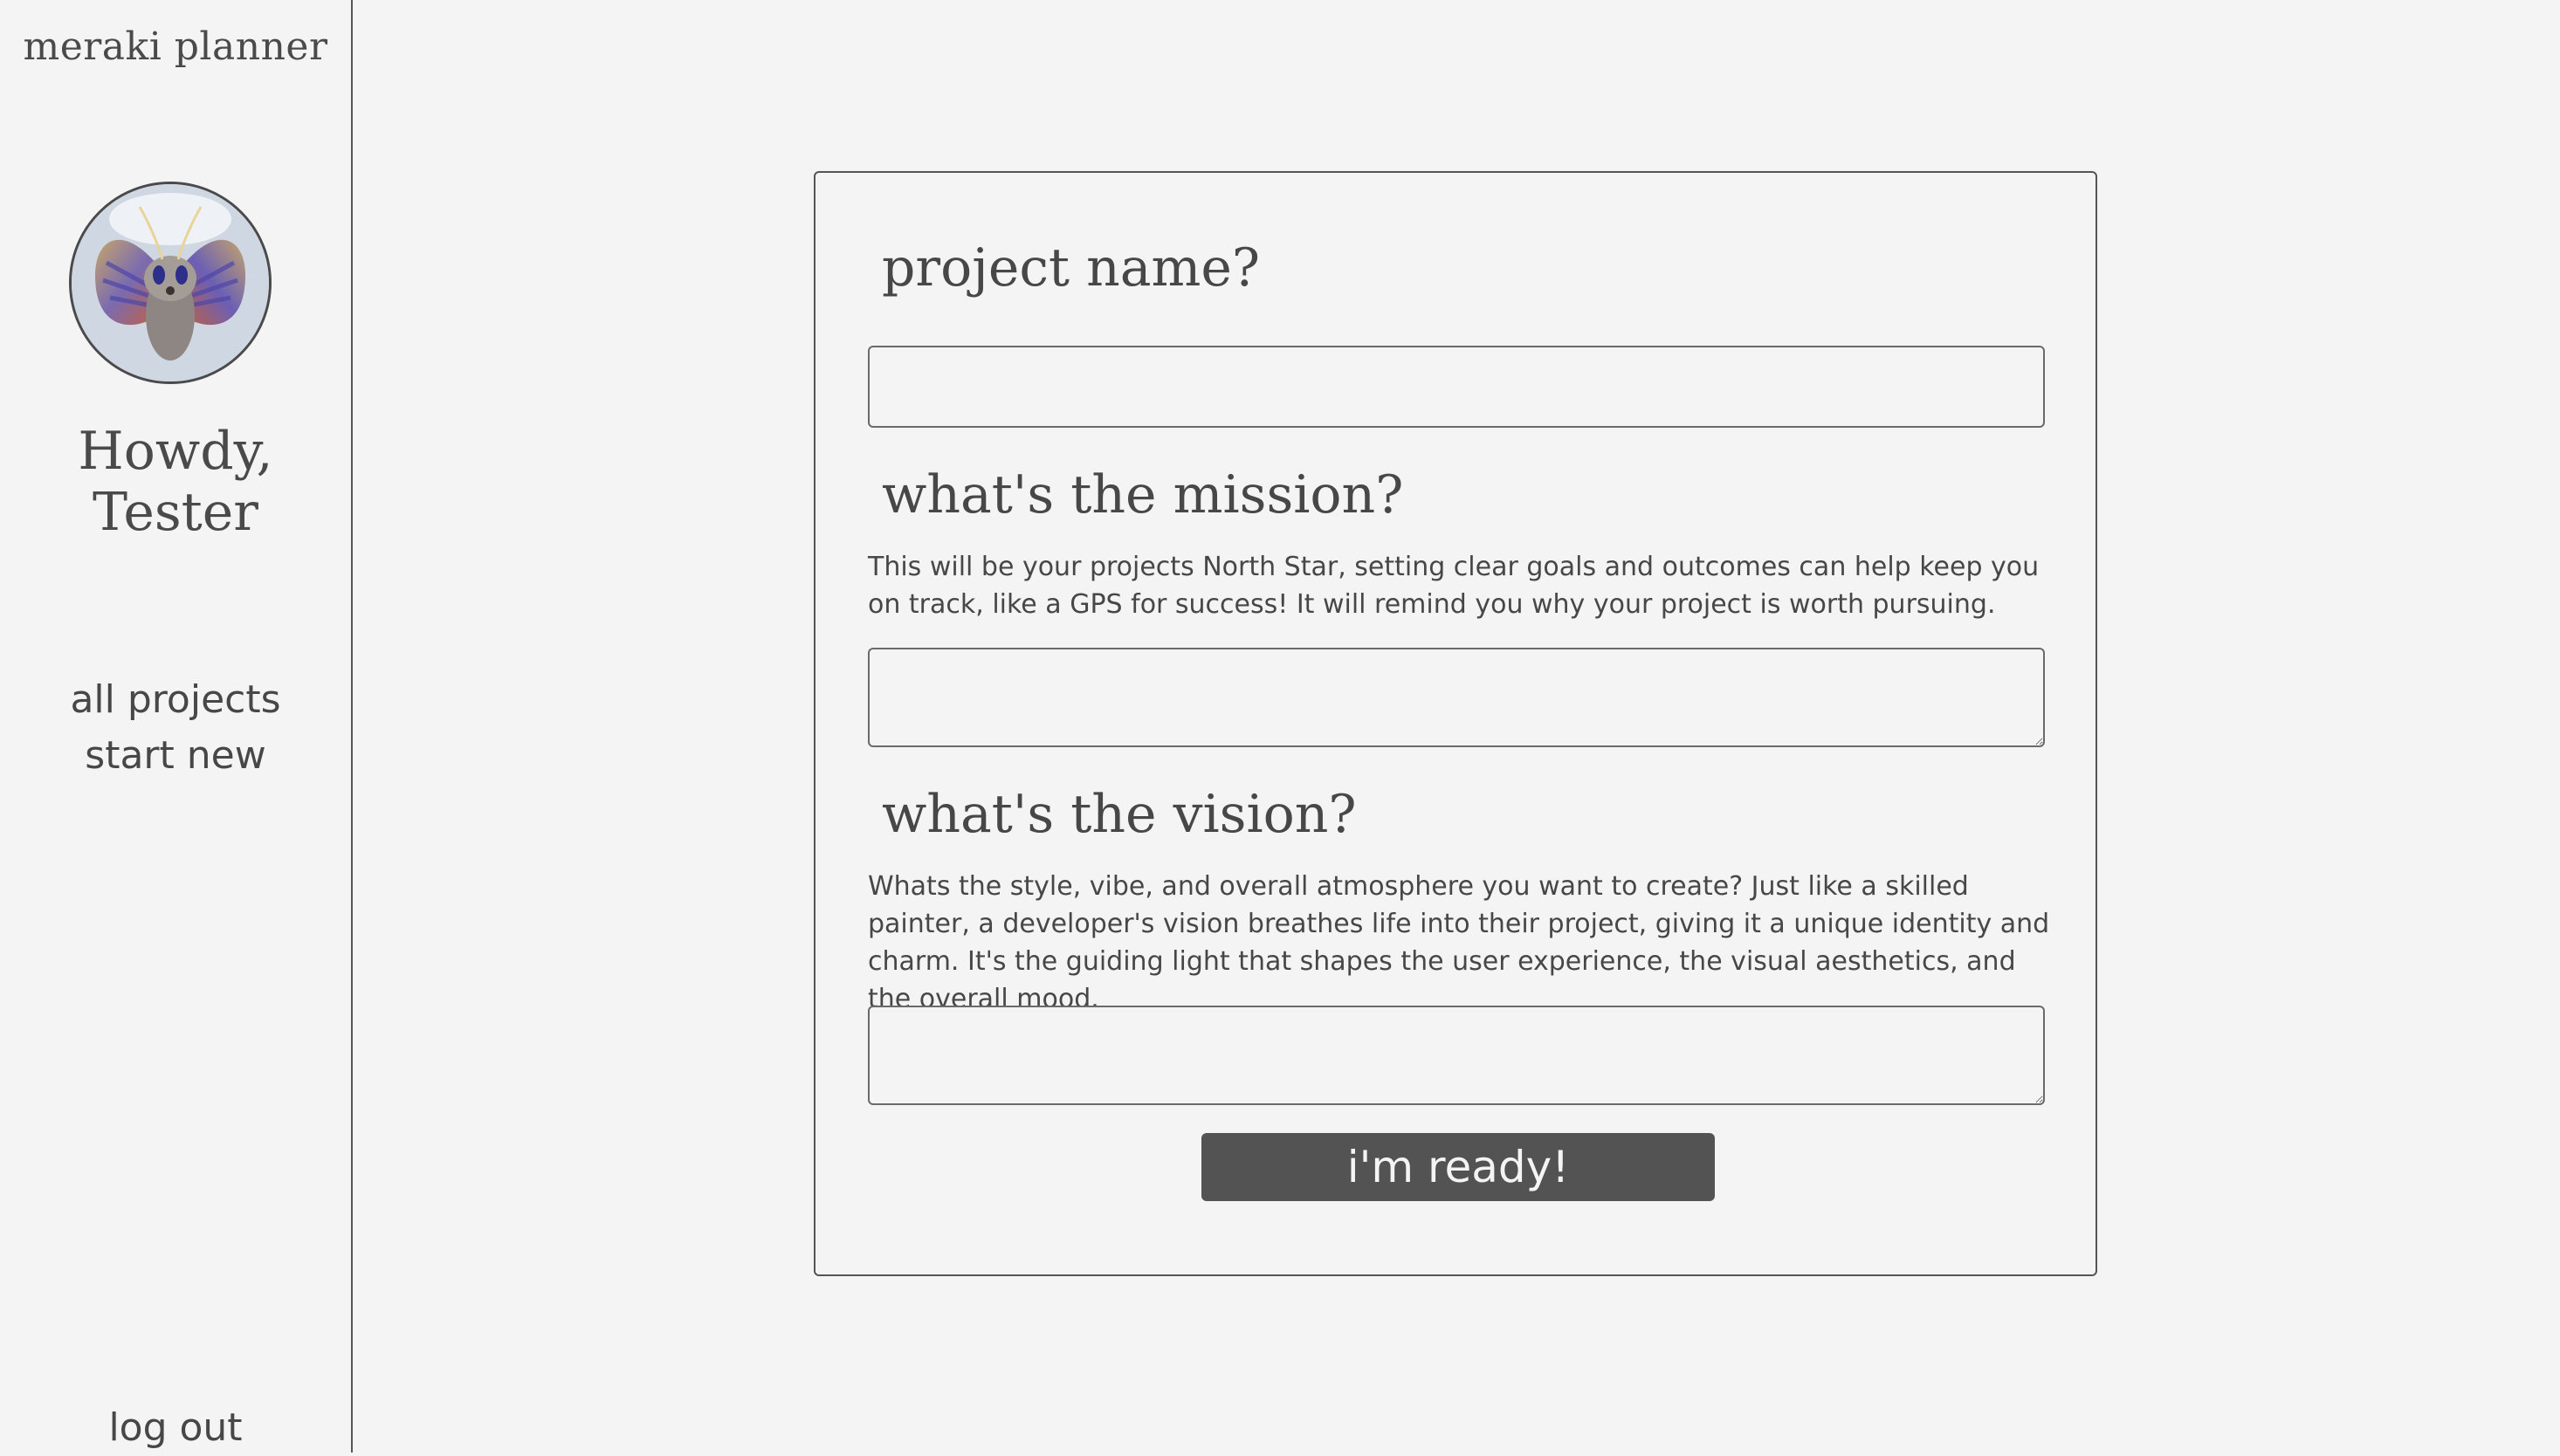 The height and width of the screenshot is (1456, 2560). I want to click on mission-textarea, so click(1456, 697).